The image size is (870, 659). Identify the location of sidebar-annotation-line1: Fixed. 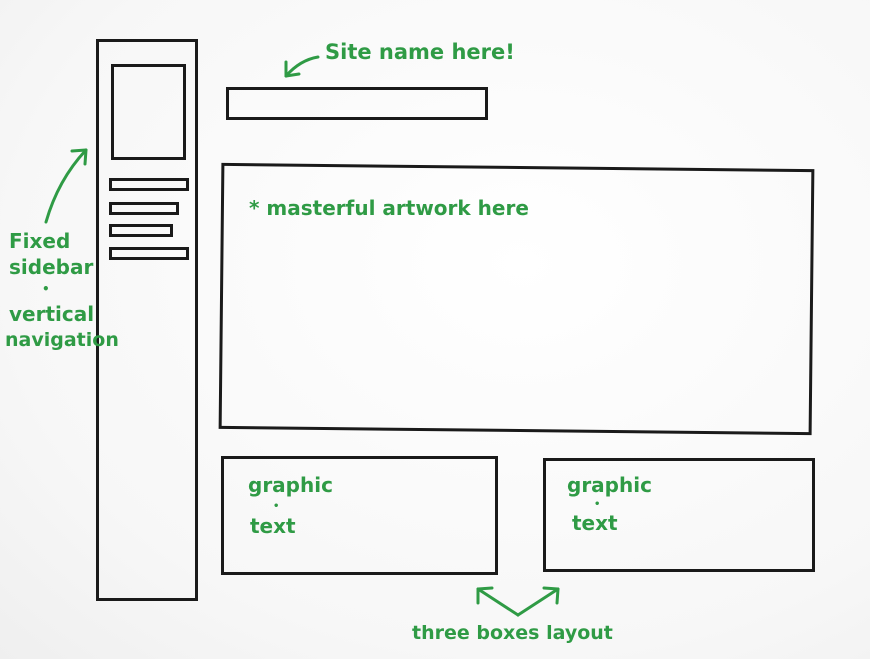
(40, 241).